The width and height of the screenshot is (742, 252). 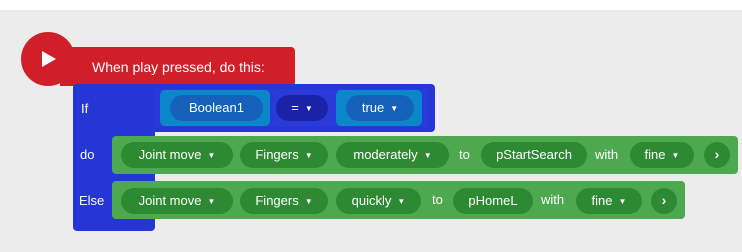 What do you see at coordinates (177, 201) in the screenshot?
I see `else-move-type-dropdown: Joint move ▼` at bounding box center [177, 201].